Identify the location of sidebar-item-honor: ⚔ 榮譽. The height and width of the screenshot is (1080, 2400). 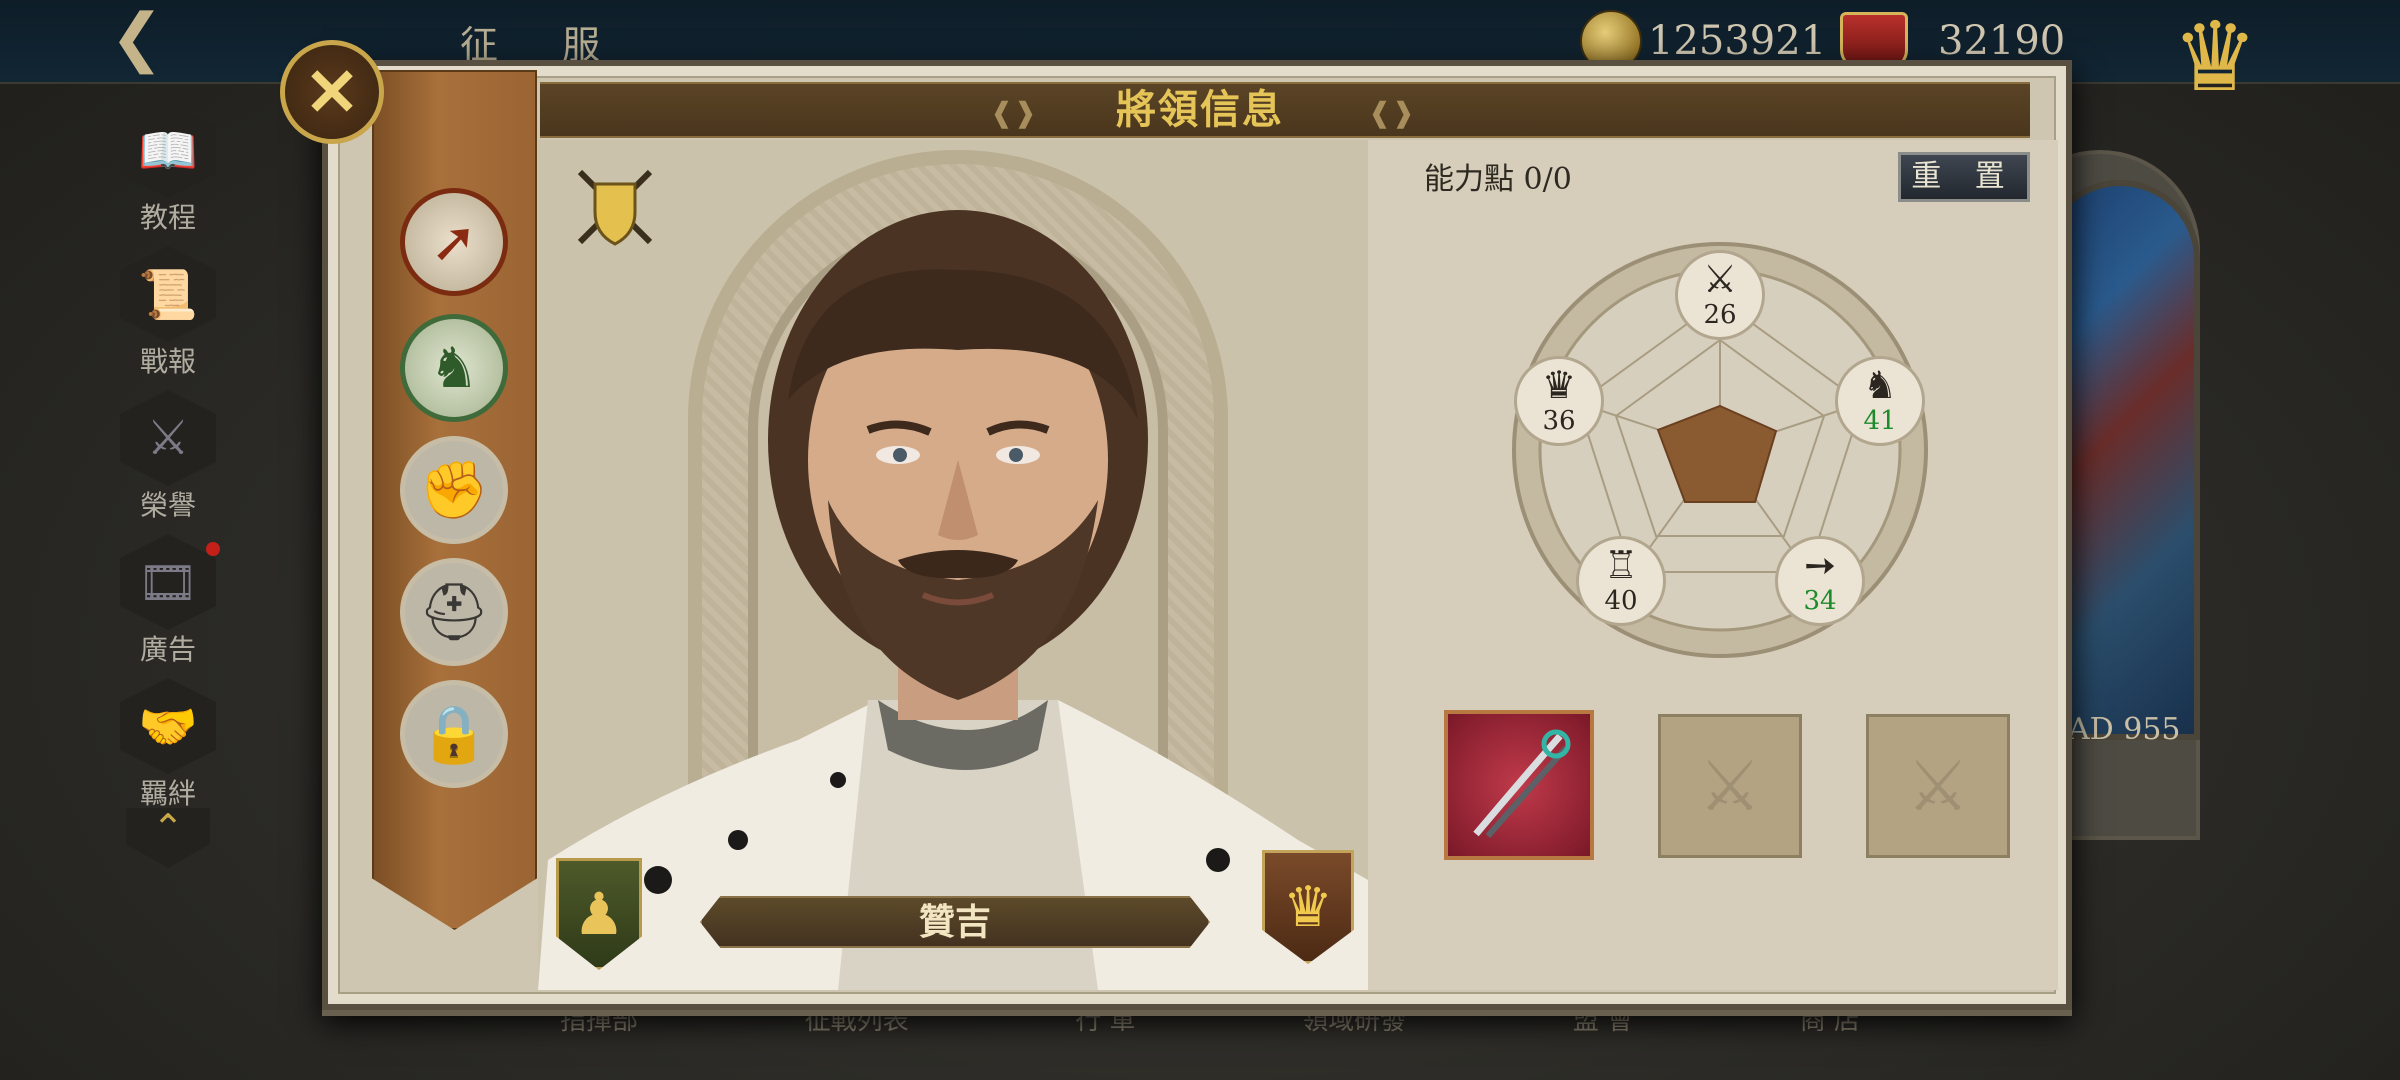
(168, 460).